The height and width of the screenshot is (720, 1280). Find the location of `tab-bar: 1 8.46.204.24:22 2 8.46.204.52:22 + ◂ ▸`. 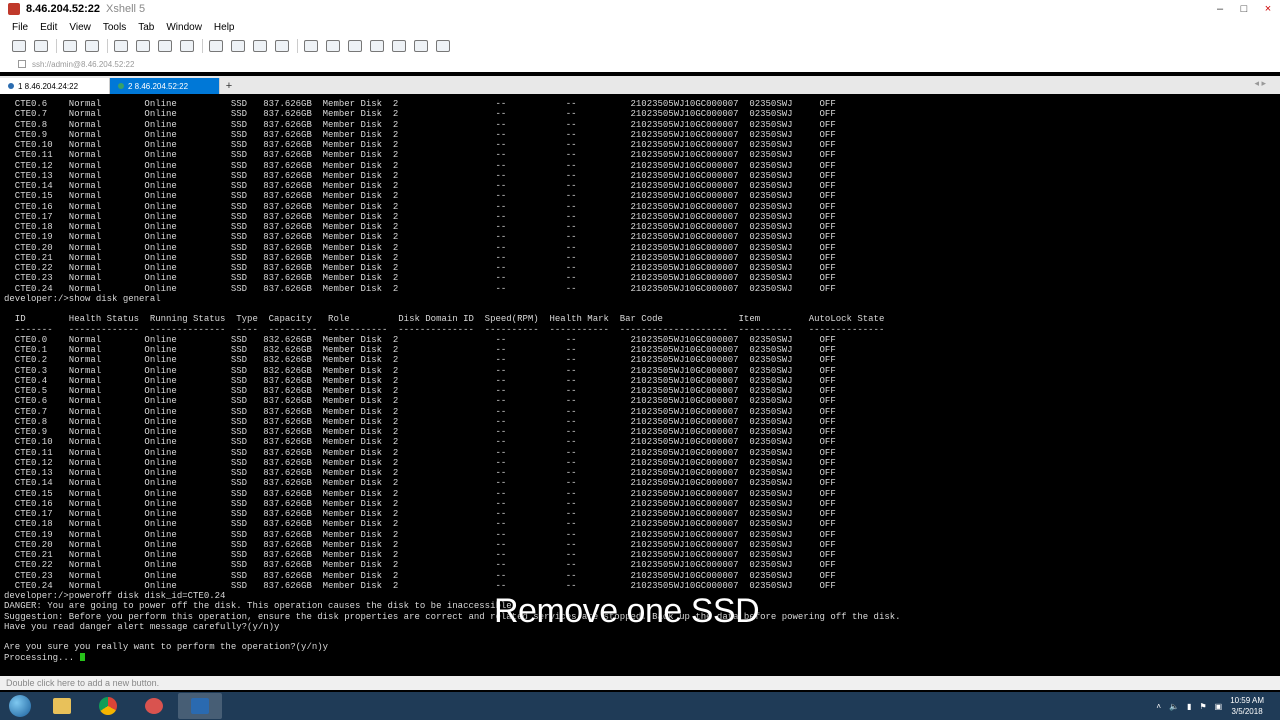

tab-bar: 1 8.46.204.24:22 2 8.46.204.52:22 + ◂ ▸ is located at coordinates (640, 85).